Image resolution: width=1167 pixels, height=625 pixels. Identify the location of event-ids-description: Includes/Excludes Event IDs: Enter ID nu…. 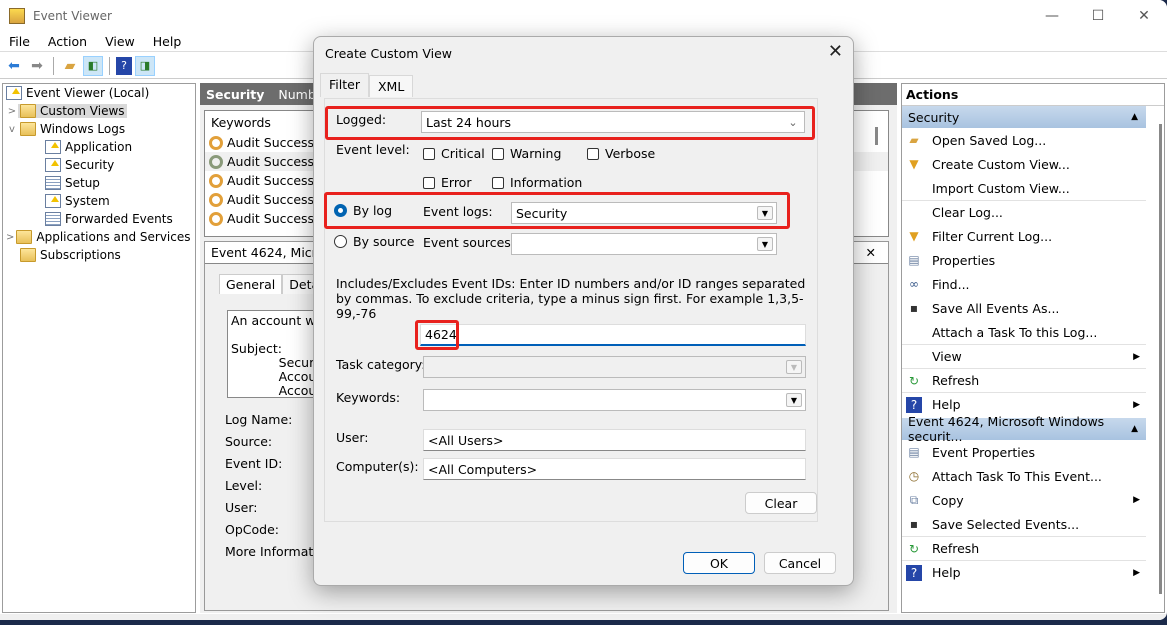
(571, 298).